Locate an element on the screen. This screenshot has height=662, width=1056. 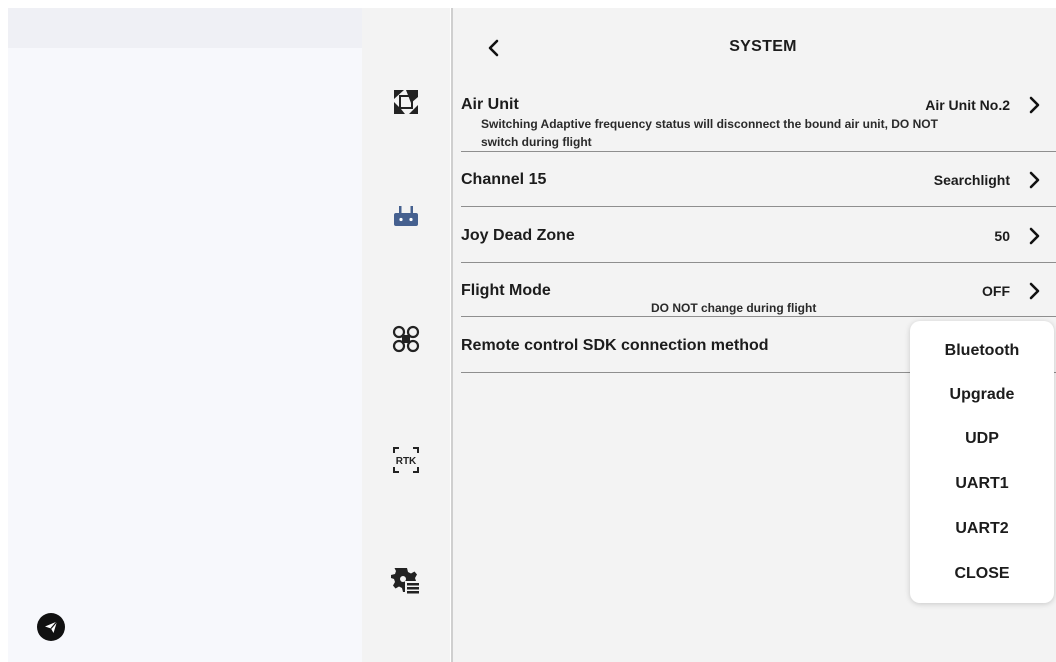
gear-settings-icon is located at coordinates (406, 581).